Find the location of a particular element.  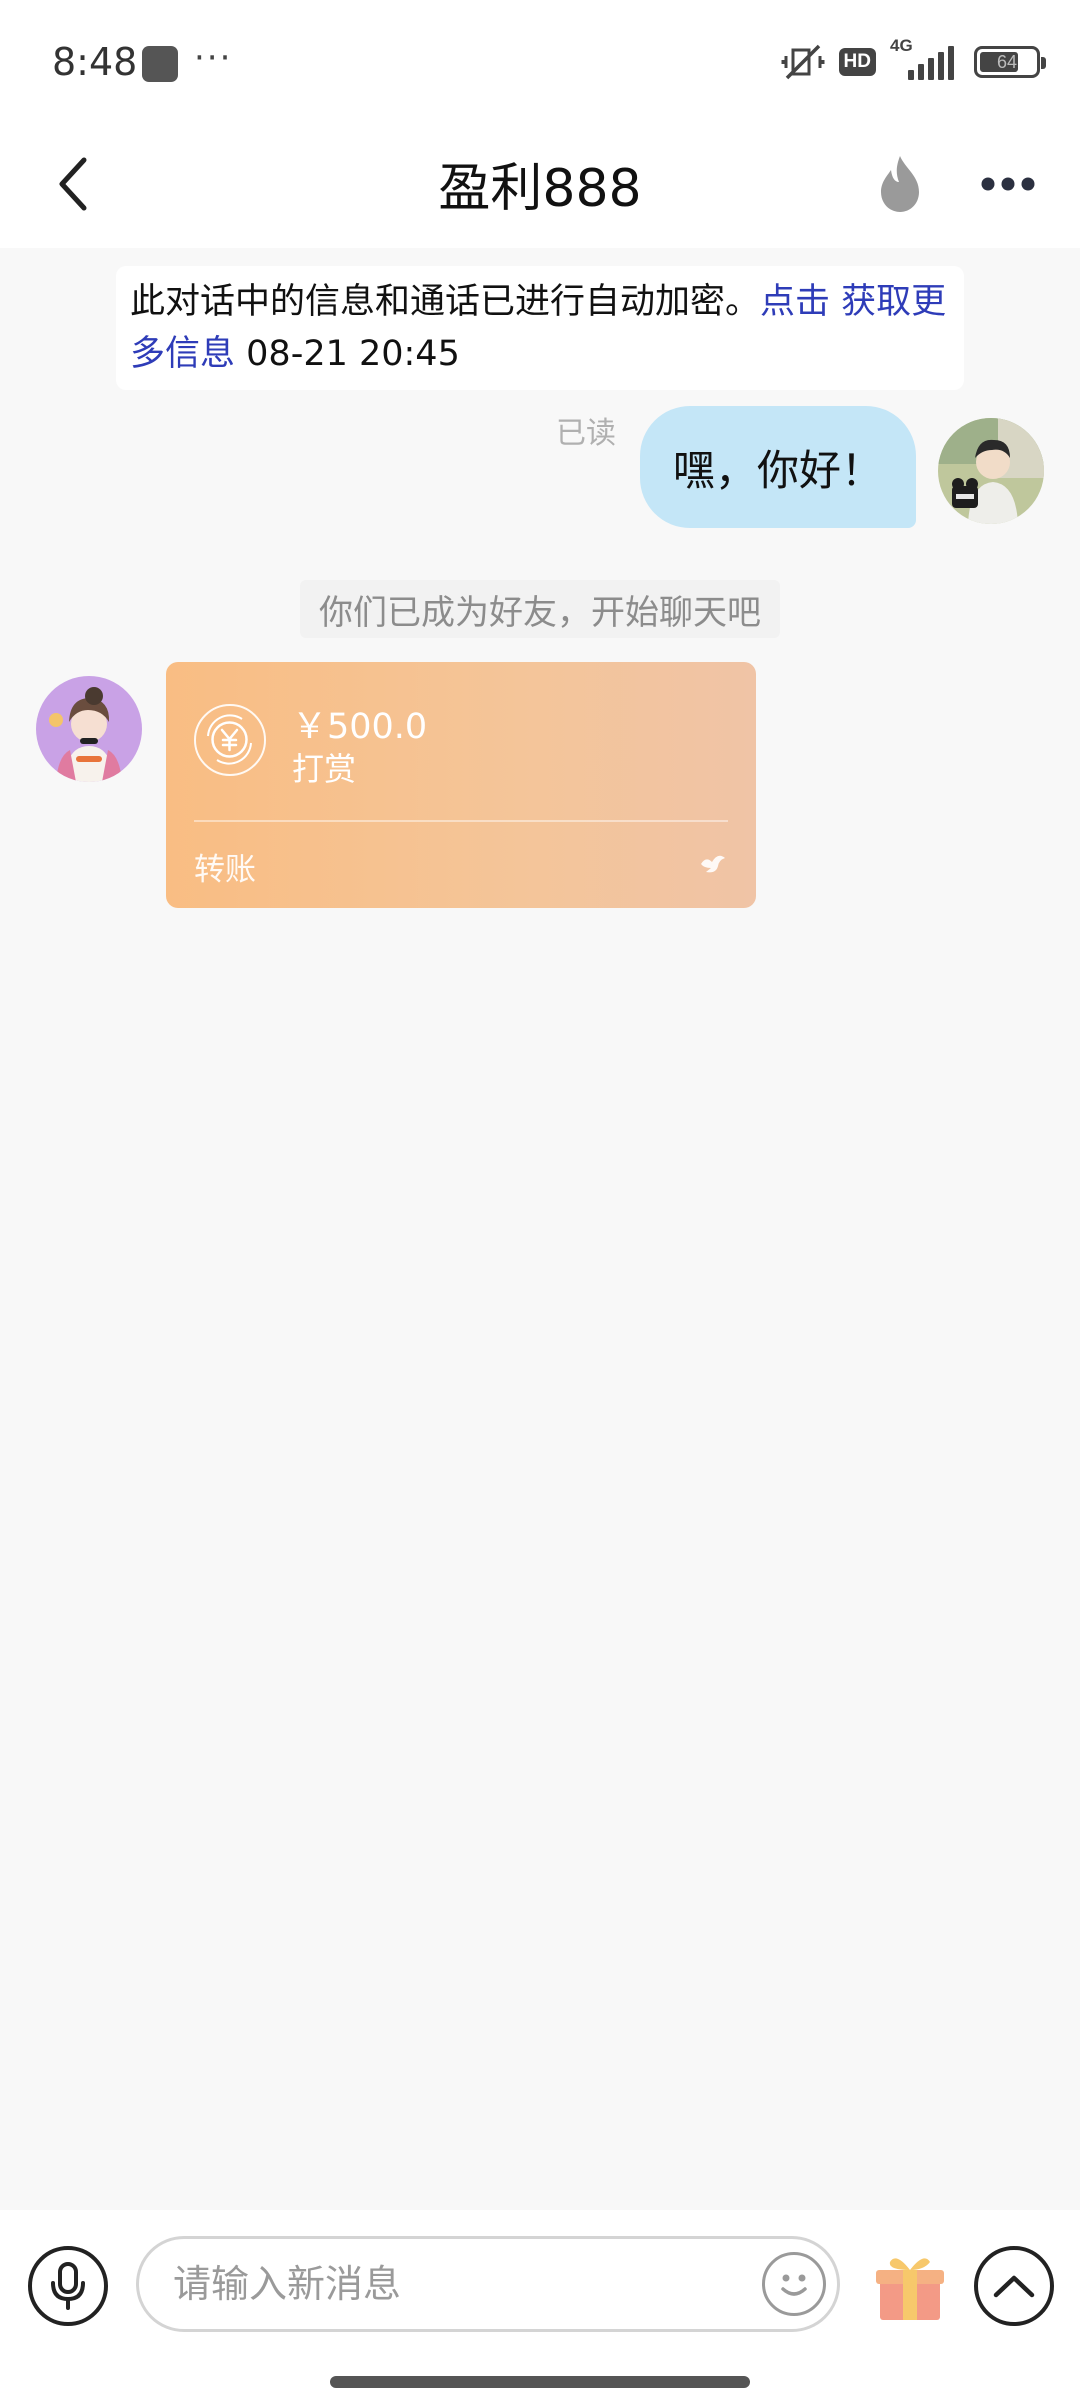

outgoing-message-bubble: 嘿，你好！ is located at coordinates (778, 467).